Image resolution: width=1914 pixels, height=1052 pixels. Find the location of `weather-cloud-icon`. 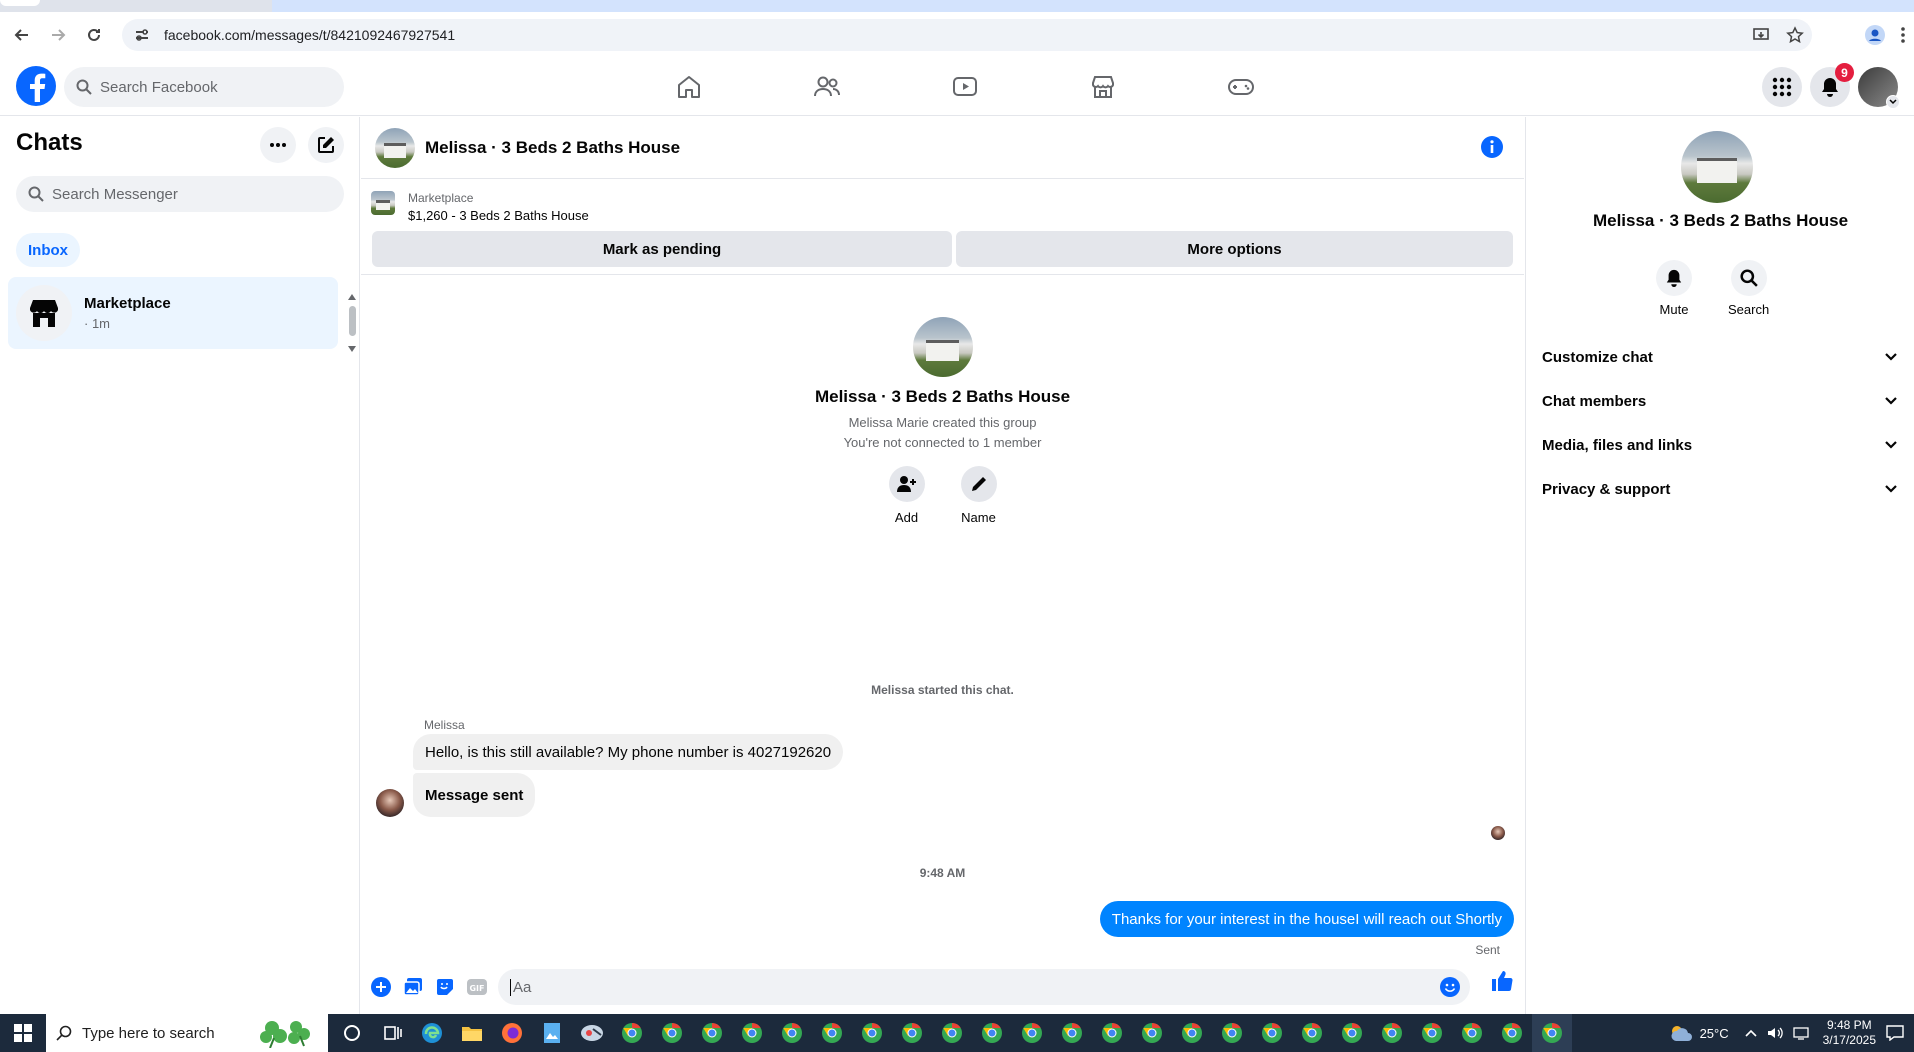

weather-cloud-icon is located at coordinates (1681, 1033).